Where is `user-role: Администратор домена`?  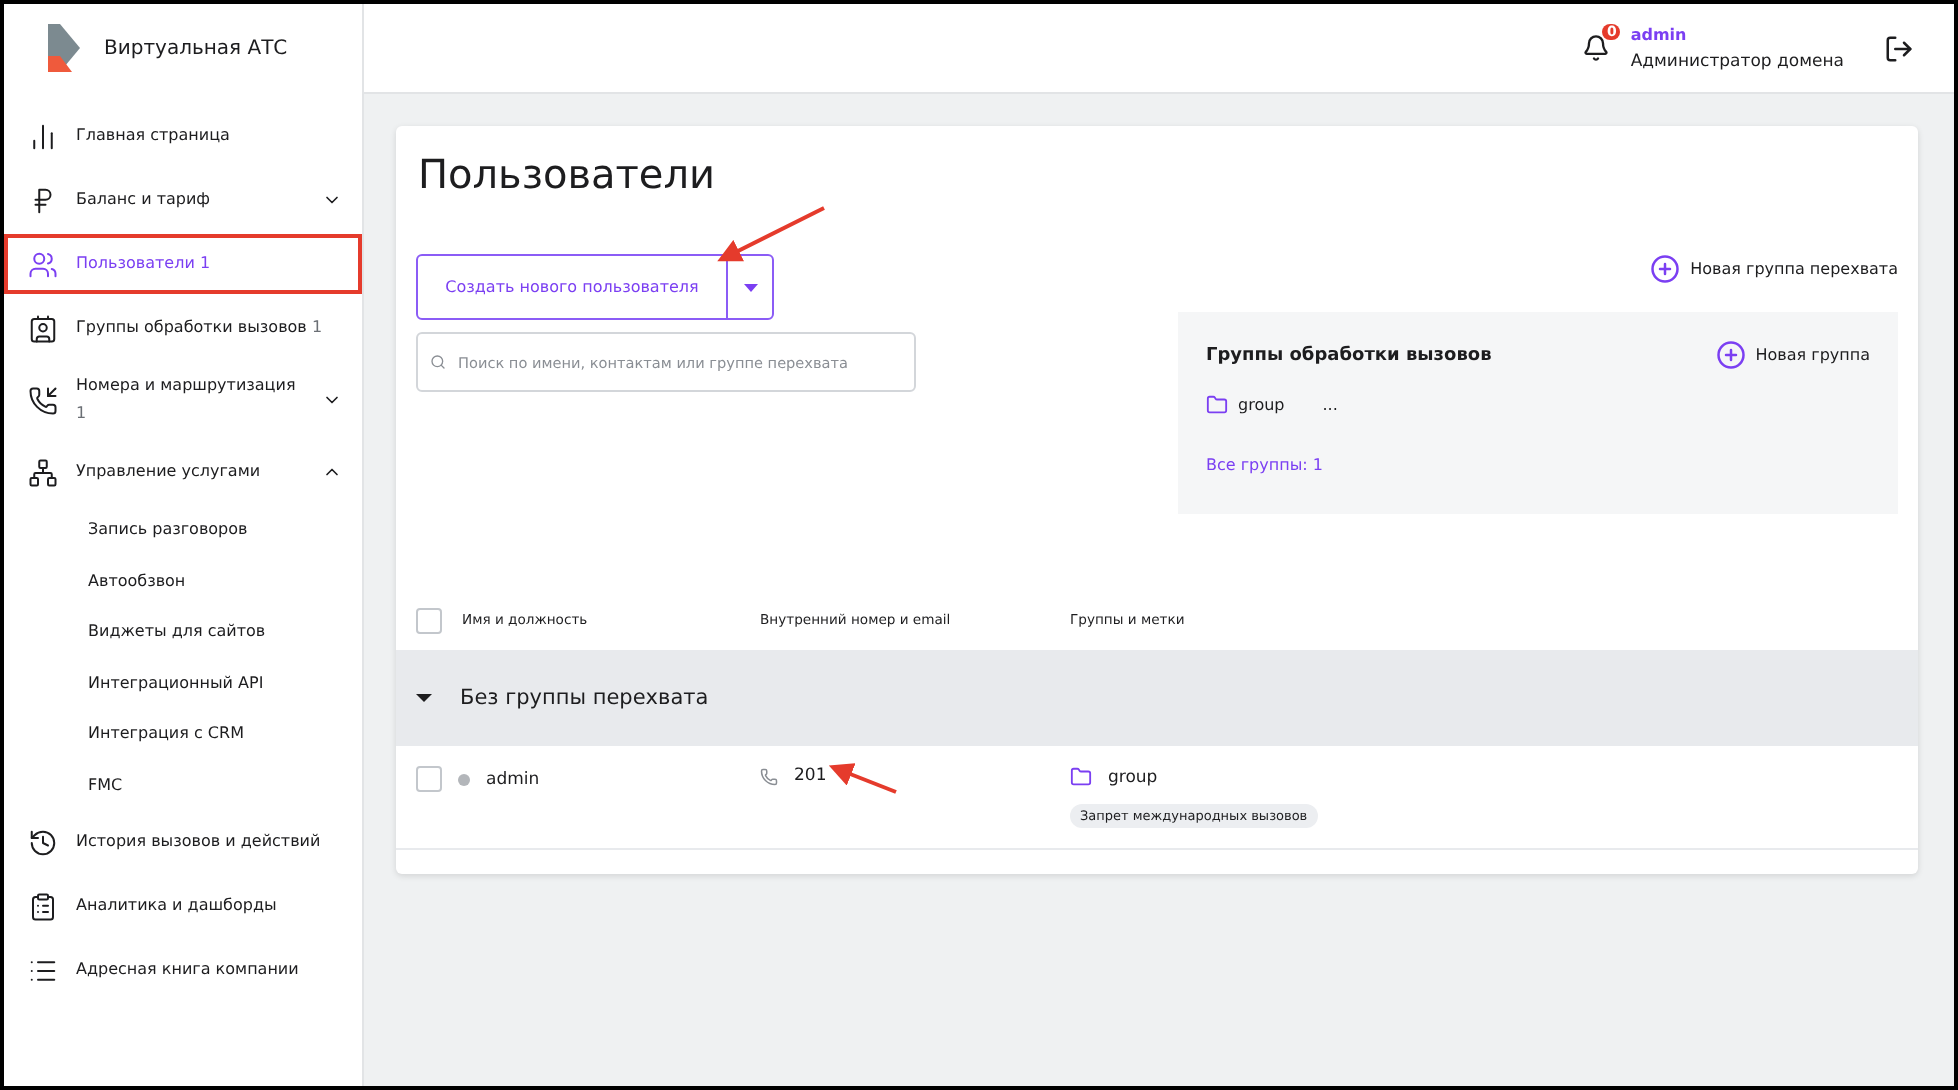
user-role: Администратор домена is located at coordinates (1737, 61).